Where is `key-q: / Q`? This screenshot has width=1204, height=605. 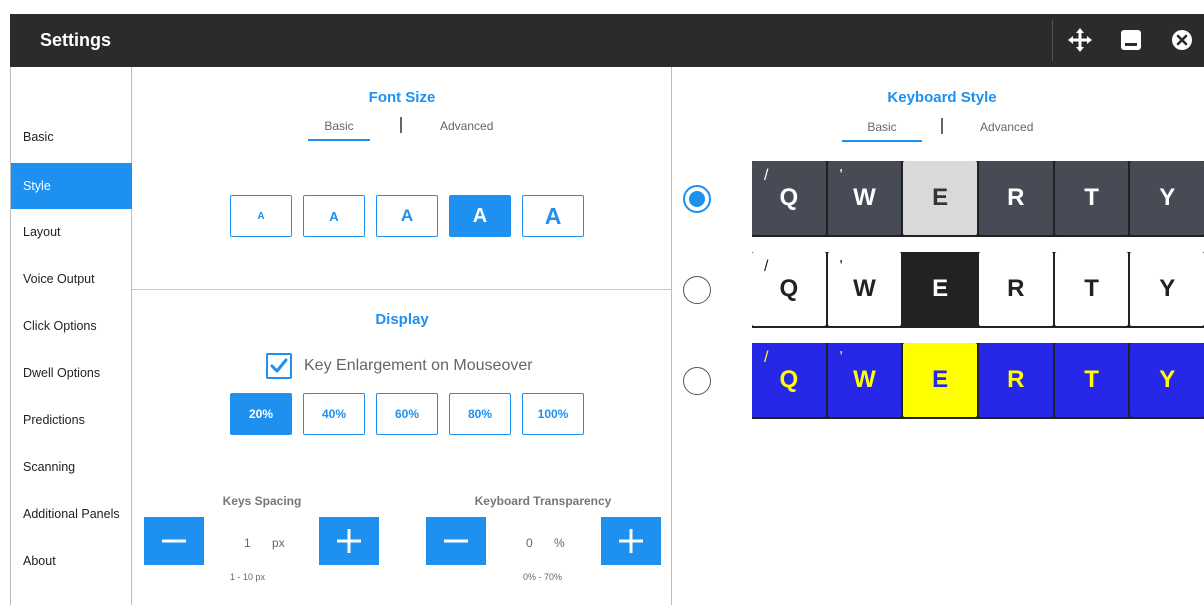 key-q: / Q is located at coordinates (789, 198).